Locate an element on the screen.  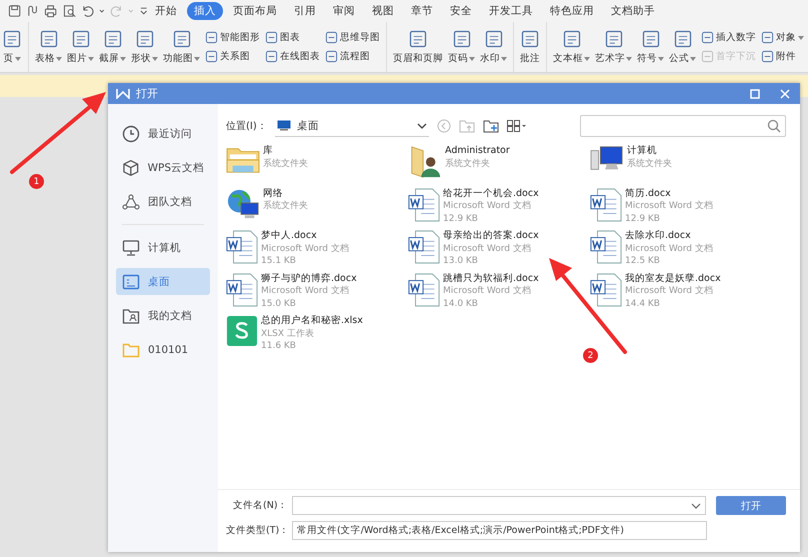
ribbon-button: 思维导图 is located at coordinates (352, 37).